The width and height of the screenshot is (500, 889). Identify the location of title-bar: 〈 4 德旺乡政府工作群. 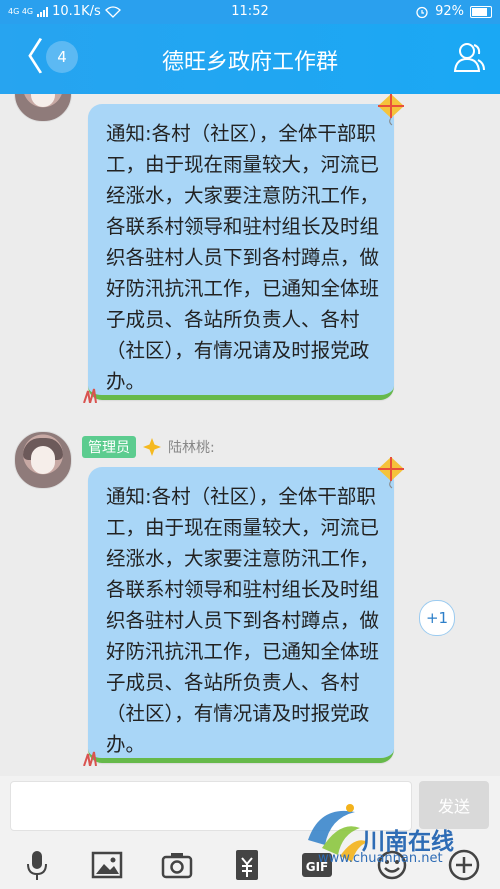
(250, 59).